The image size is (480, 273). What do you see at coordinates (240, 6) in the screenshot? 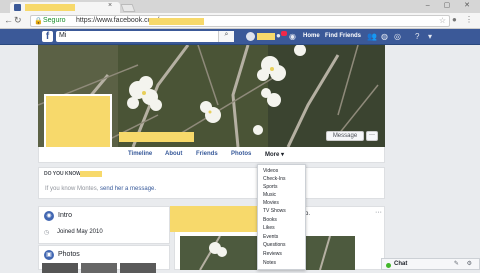
I see `browser-tab-bar: × – ▢ ✕` at bounding box center [240, 6].